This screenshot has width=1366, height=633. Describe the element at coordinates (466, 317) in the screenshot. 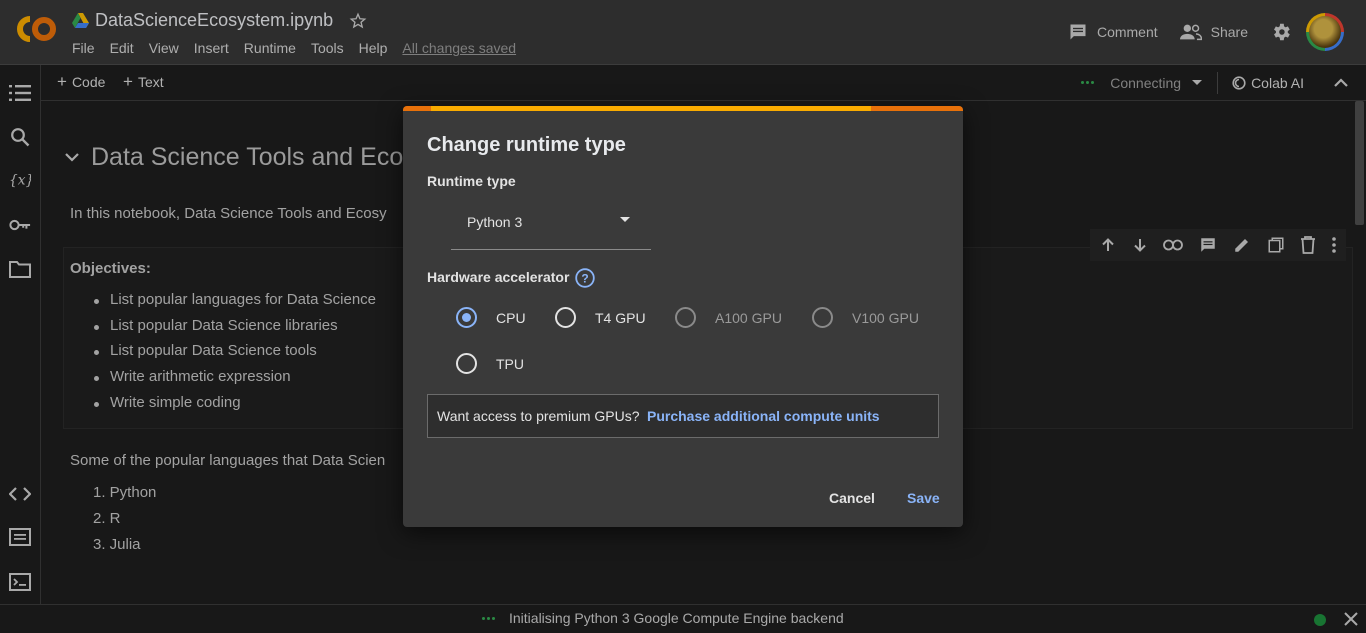

I see `radio-circle-selected` at that location.